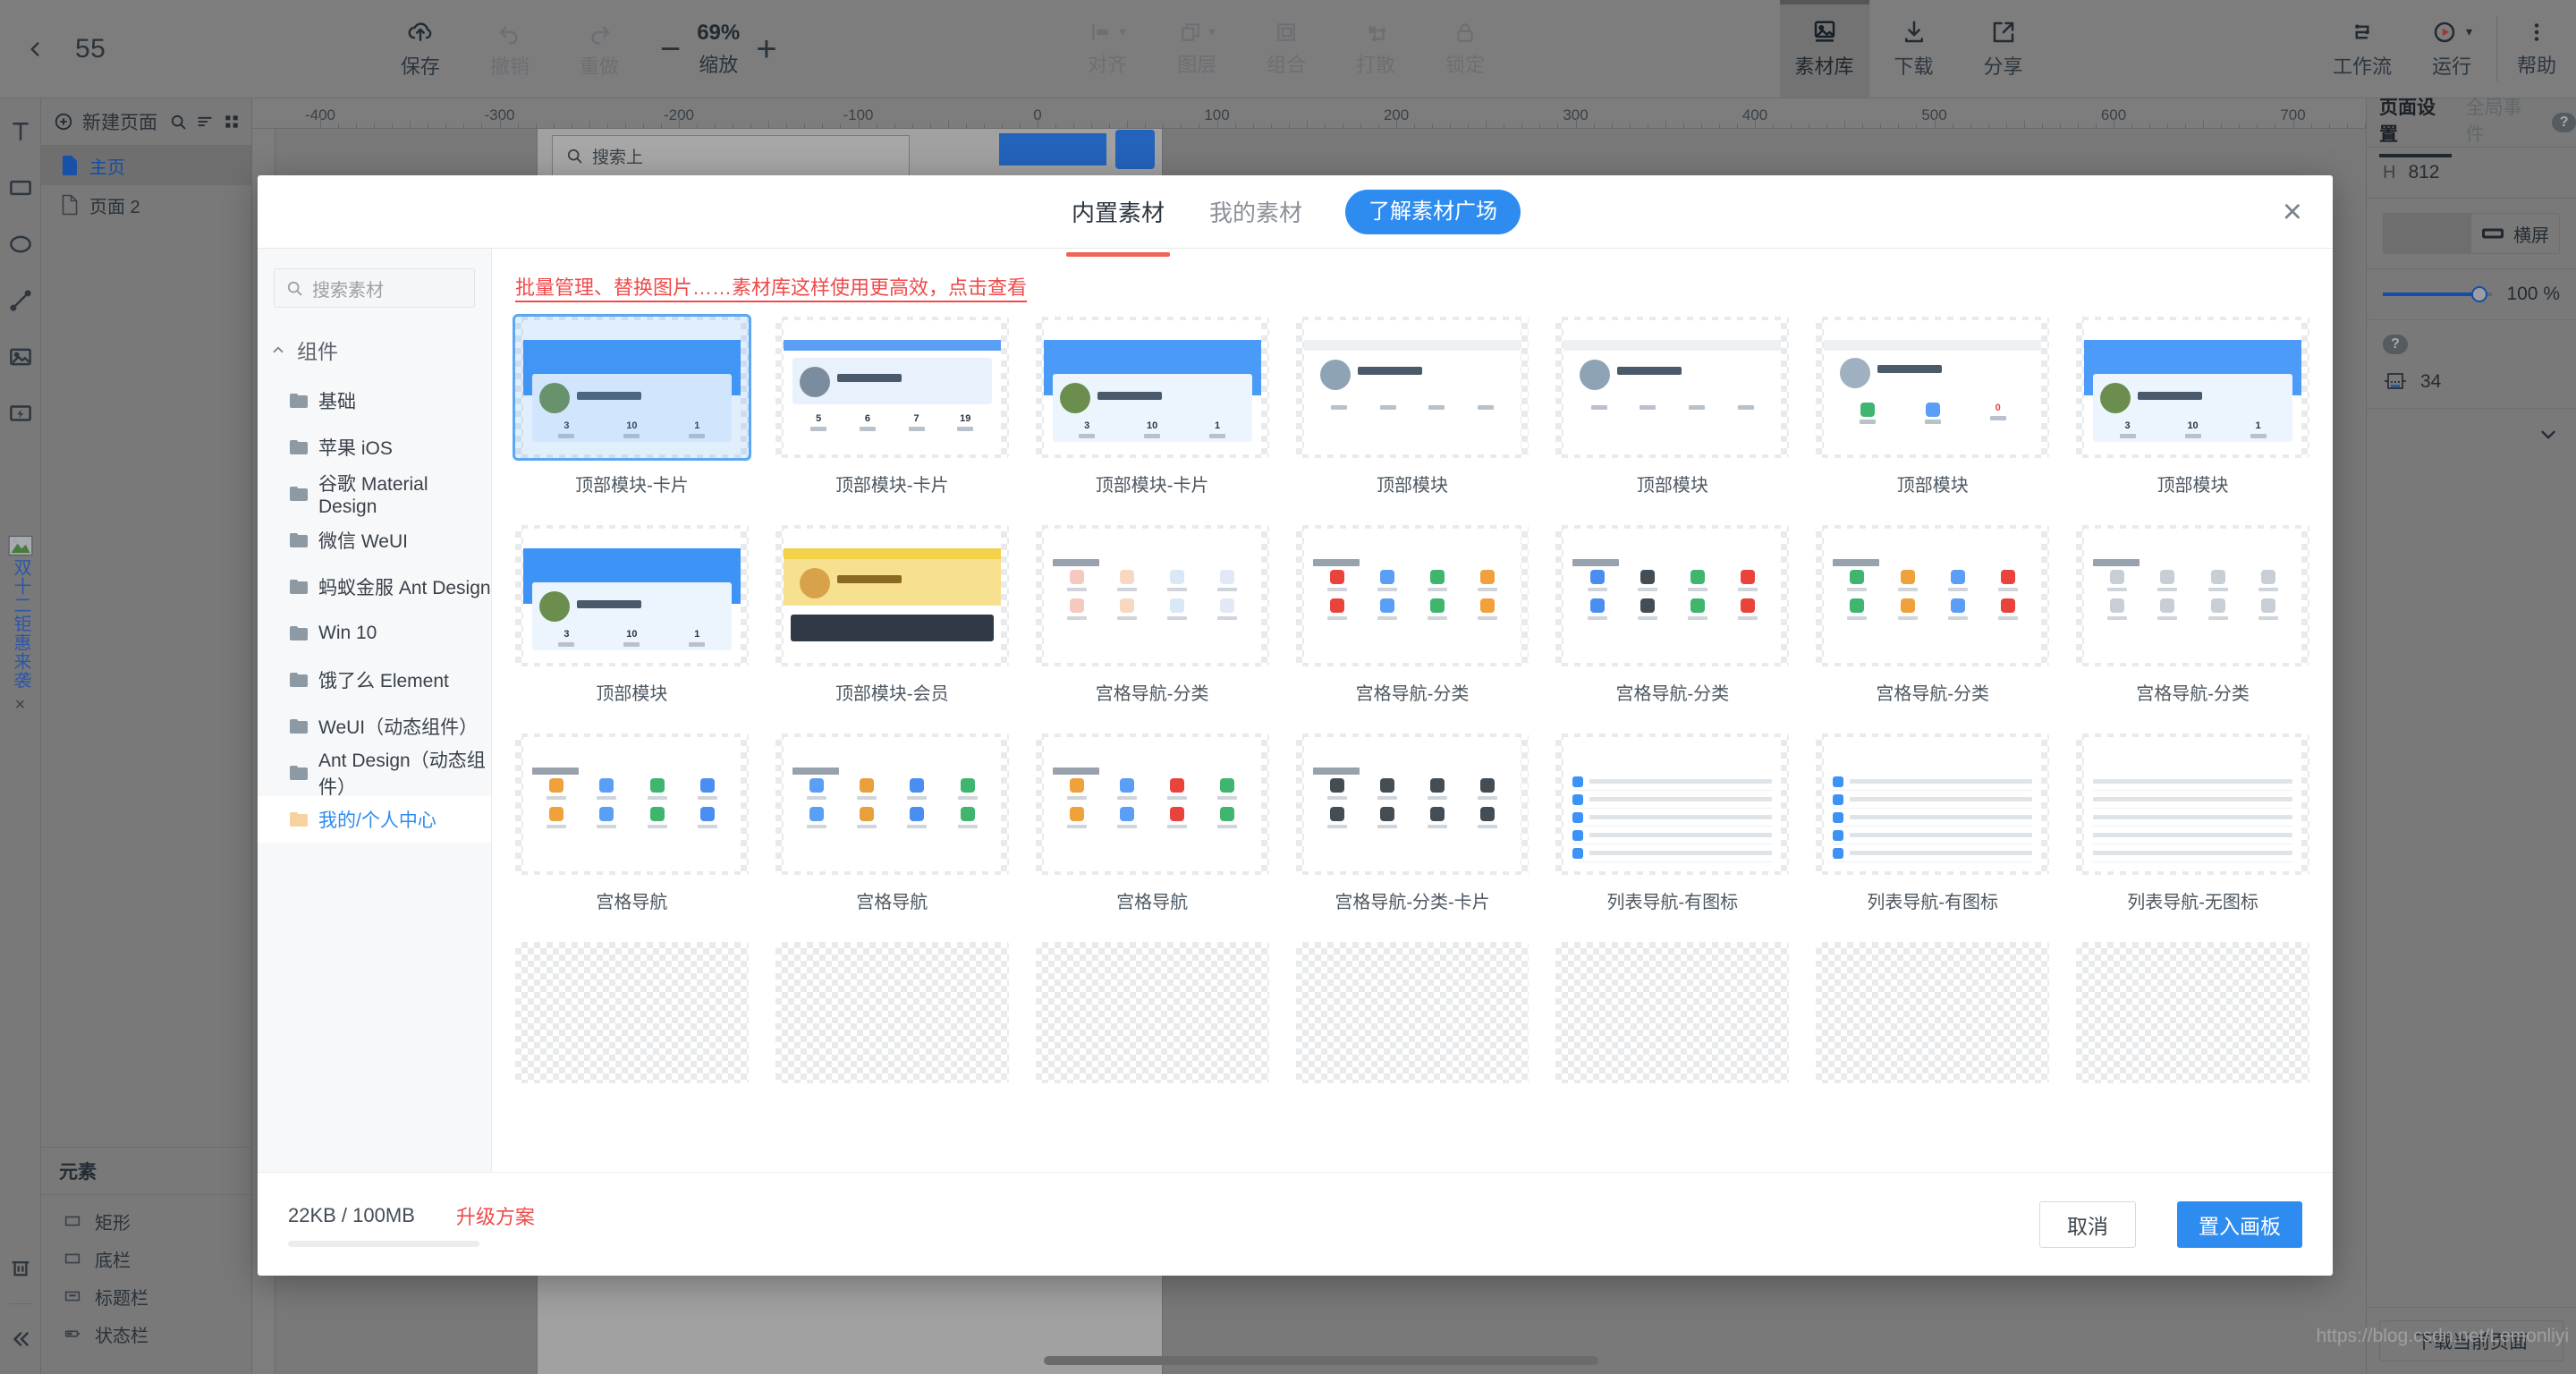  I want to click on category-item: 苹果 iOS, so click(374, 447).